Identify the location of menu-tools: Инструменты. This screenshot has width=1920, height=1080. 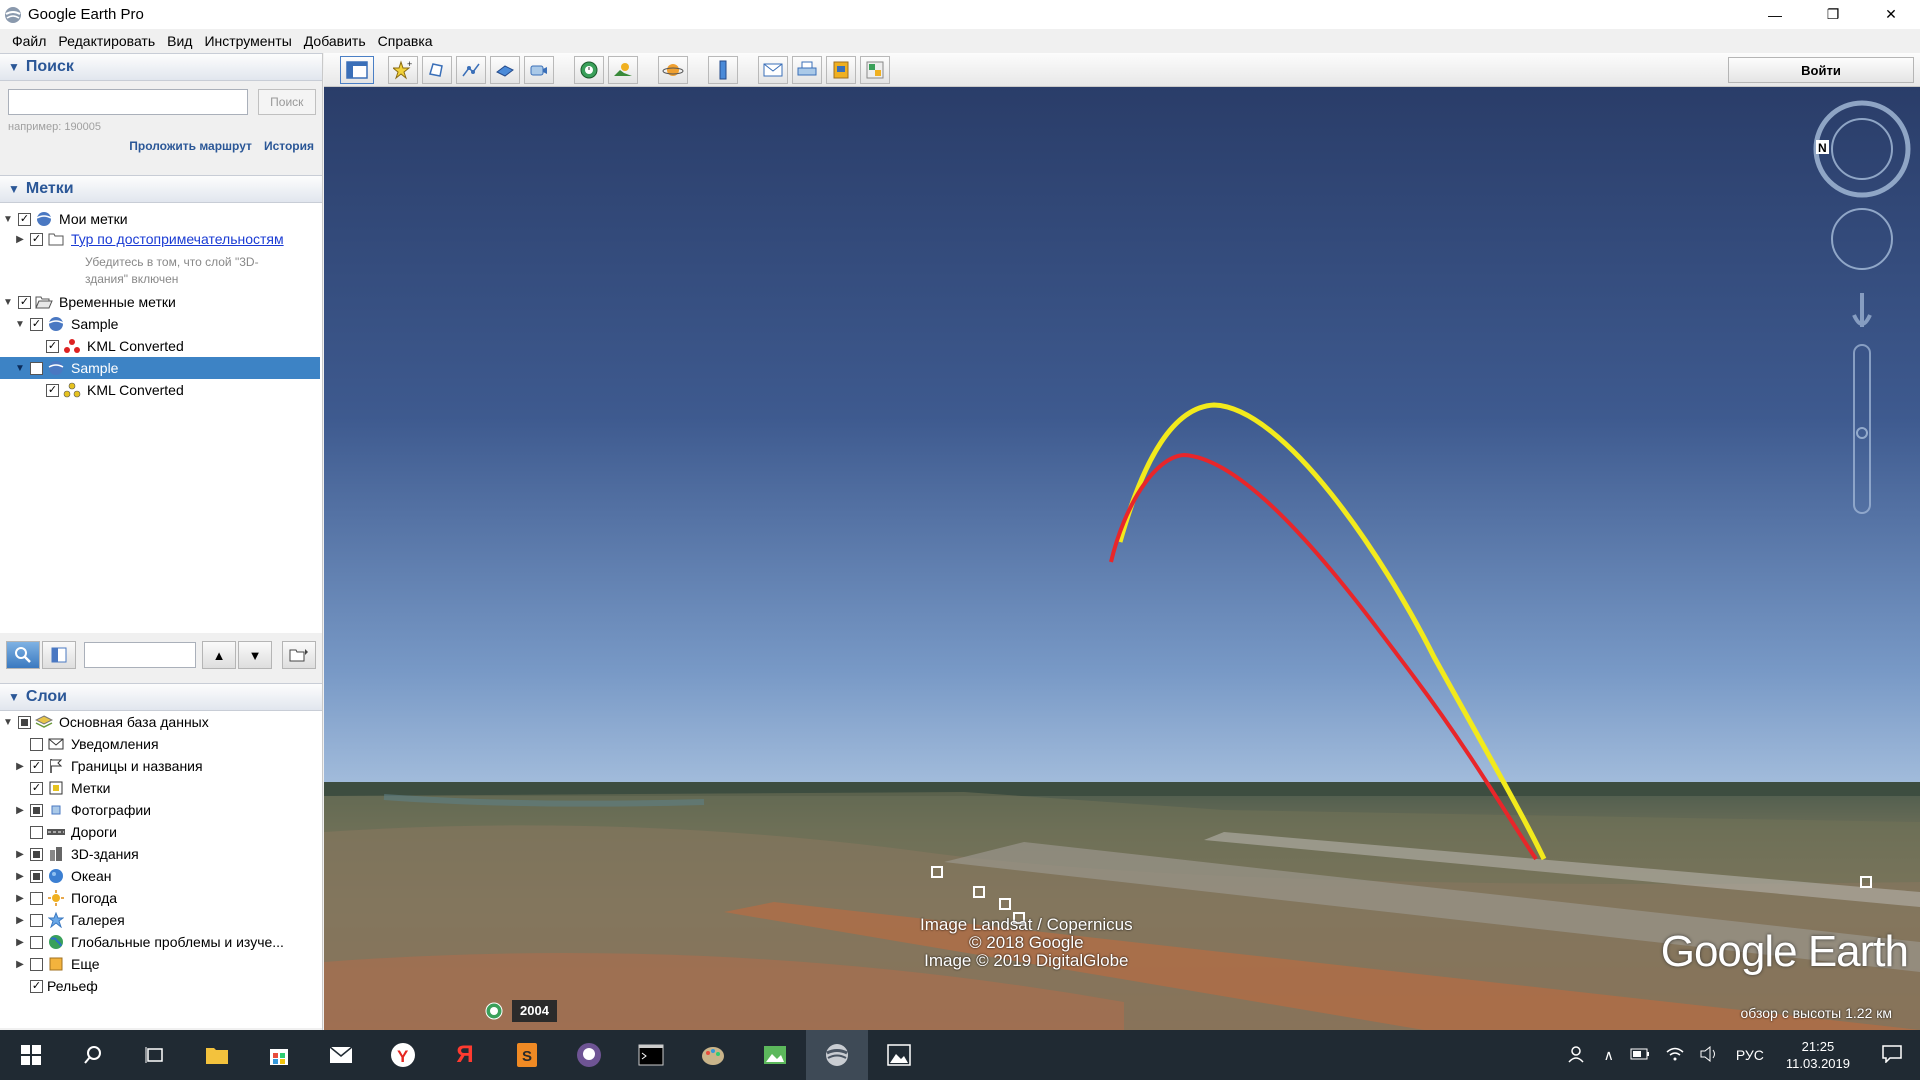
(247, 41).